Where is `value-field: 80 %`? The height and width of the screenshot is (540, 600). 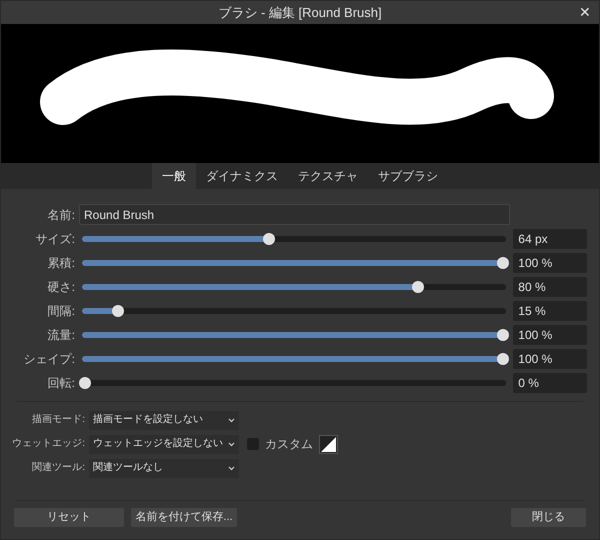
value-field: 80 % is located at coordinates (550, 287).